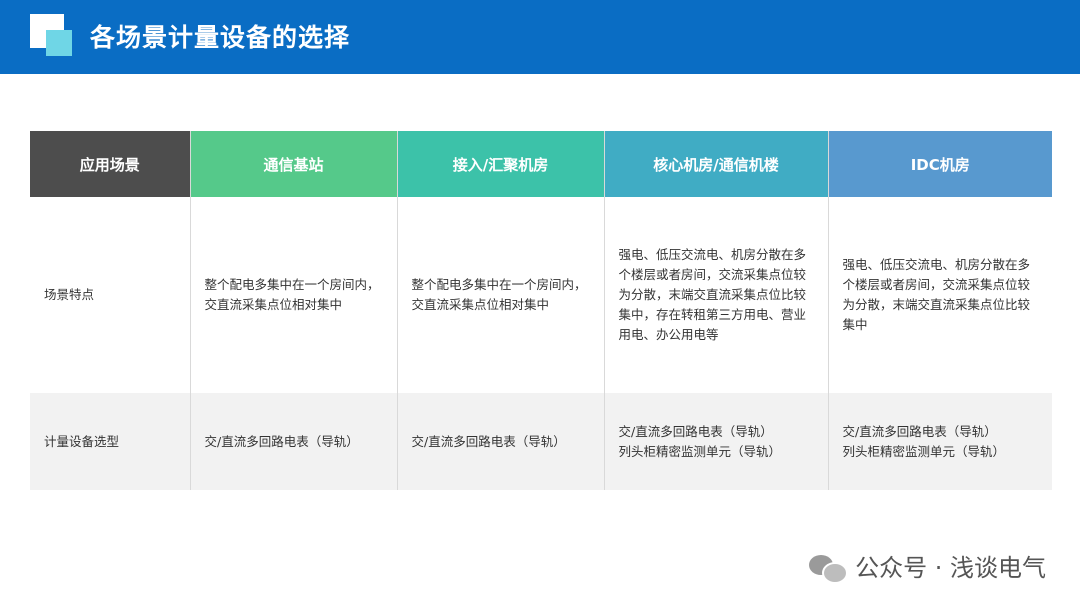  Describe the element at coordinates (59, 43) in the screenshot. I see `logo-square-front` at that location.